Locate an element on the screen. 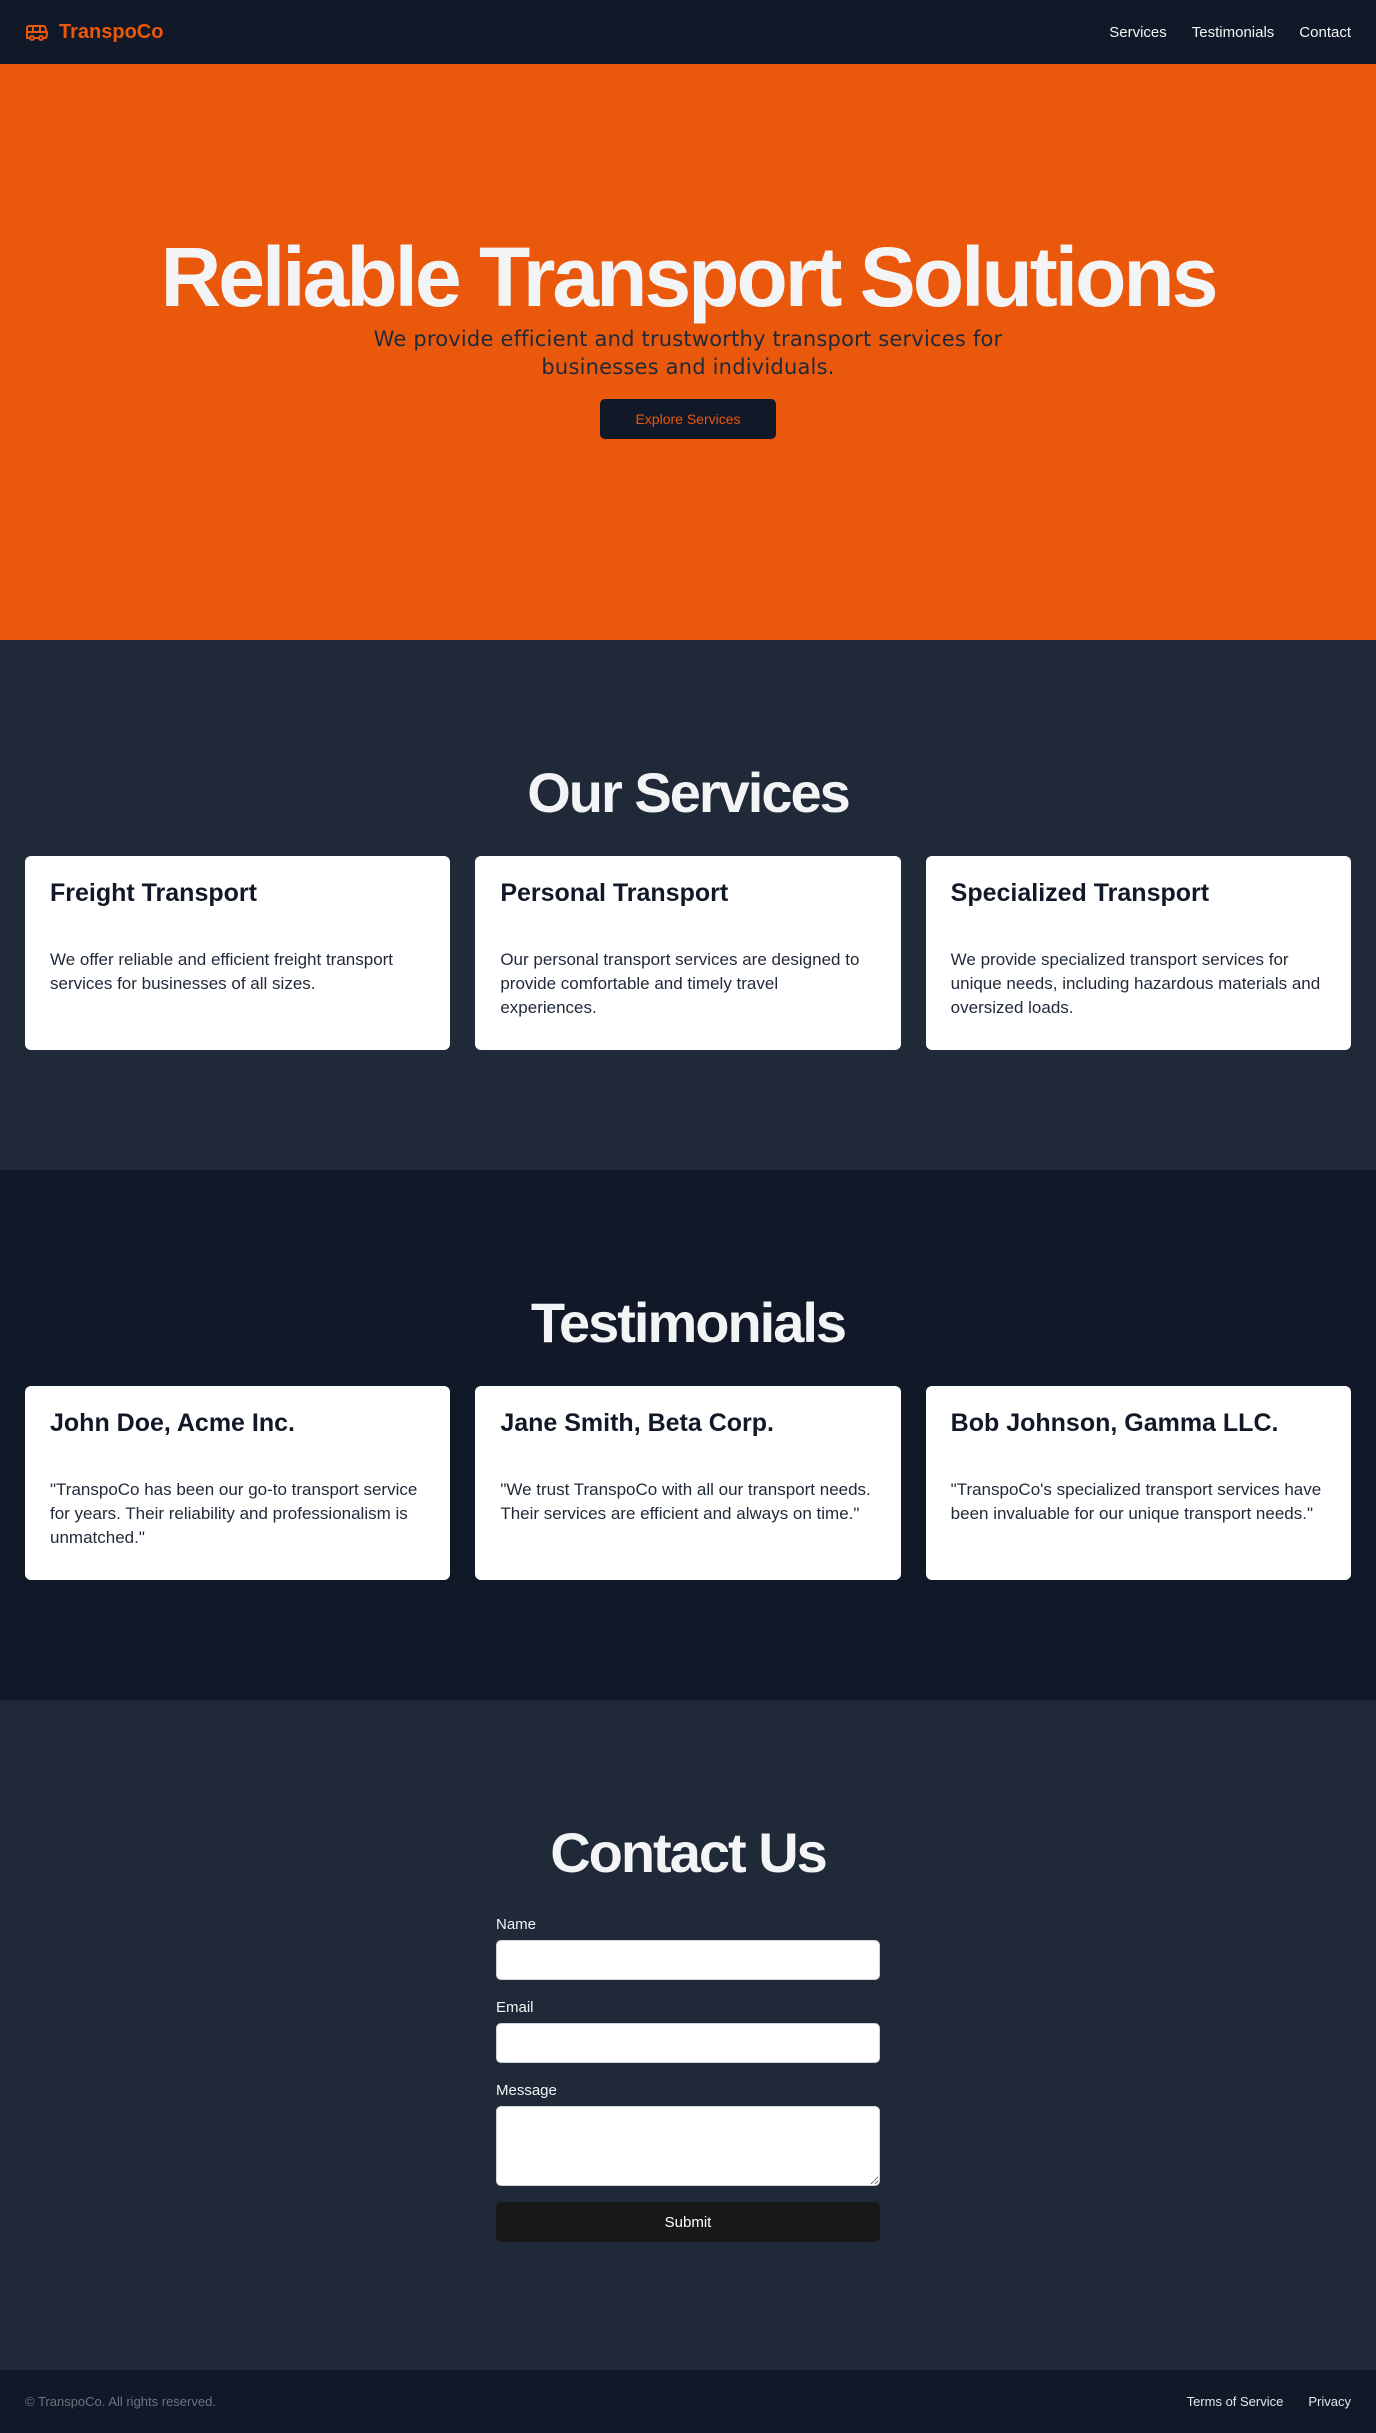  explore-services-button: Explore Services is located at coordinates (688, 419).